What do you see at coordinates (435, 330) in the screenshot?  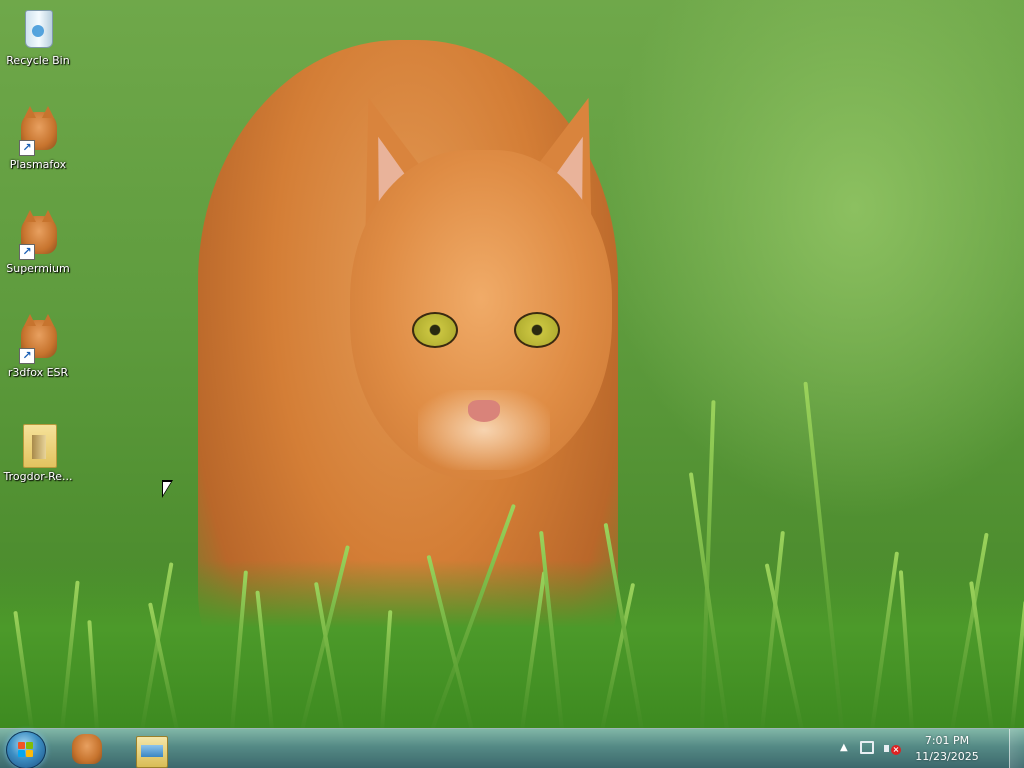 I see `cat-eye-left` at bounding box center [435, 330].